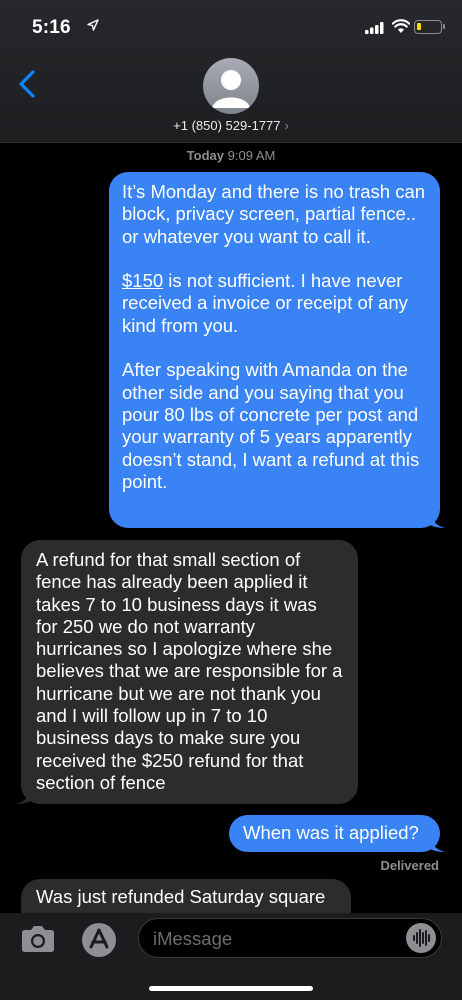 The image size is (462, 1000). What do you see at coordinates (290, 938) in the screenshot?
I see `imessage-input: iMessage` at bounding box center [290, 938].